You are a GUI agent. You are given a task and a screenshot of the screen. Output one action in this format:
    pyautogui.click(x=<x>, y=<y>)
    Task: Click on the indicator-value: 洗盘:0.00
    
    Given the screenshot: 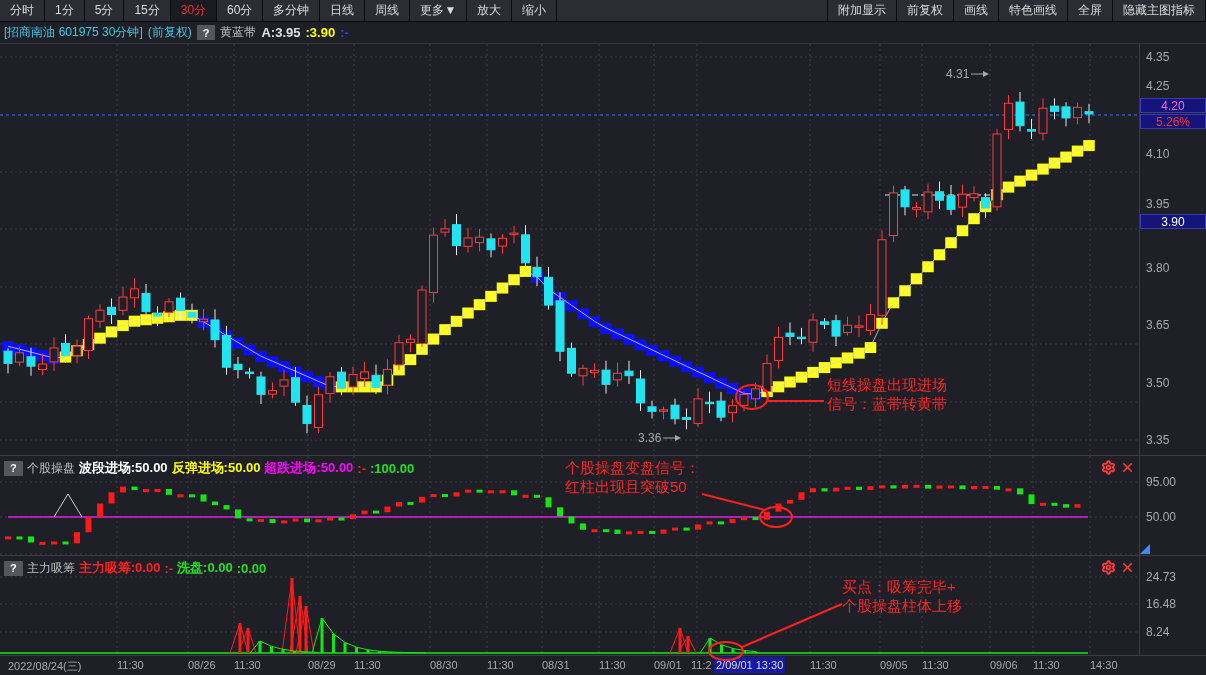 What is the action you would take?
    pyautogui.click(x=205, y=568)
    